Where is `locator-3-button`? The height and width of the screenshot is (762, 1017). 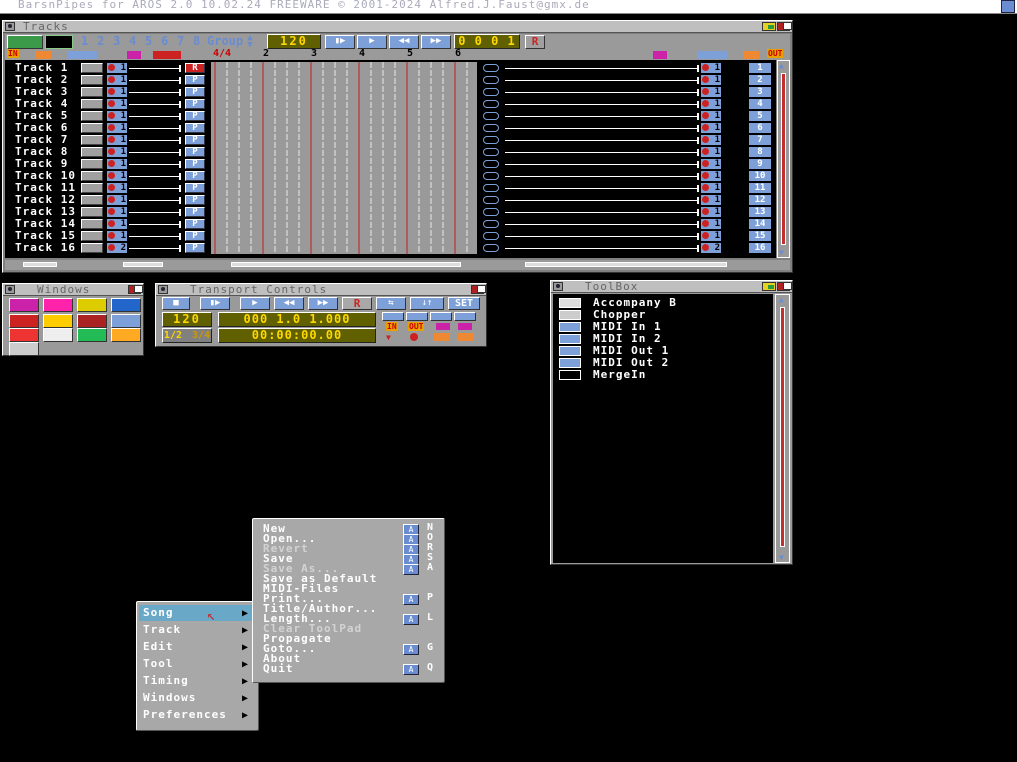
locator-3-button is located at coordinates (441, 316).